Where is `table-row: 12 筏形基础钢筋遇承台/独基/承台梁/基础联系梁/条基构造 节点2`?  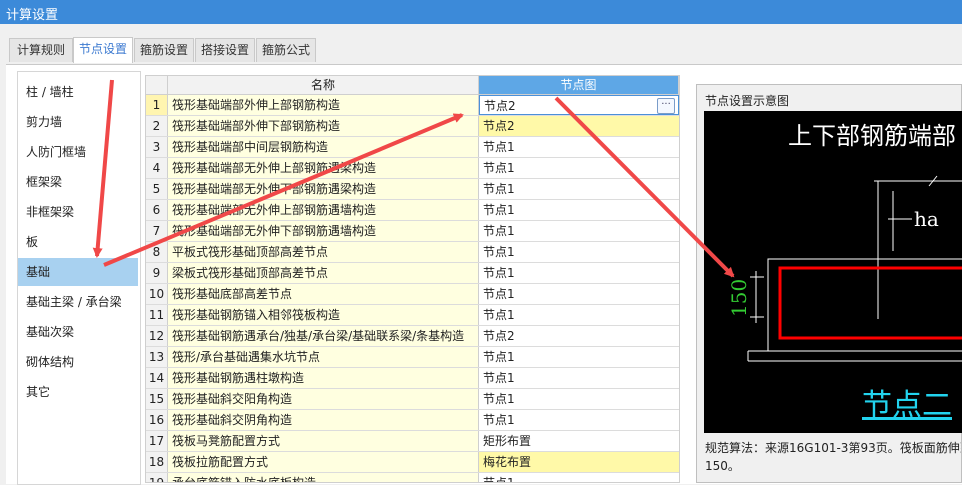
table-row: 12 筏形基础钢筋遇承台/独基/承台梁/基础联系梁/条基构造 节点2 is located at coordinates (412, 336).